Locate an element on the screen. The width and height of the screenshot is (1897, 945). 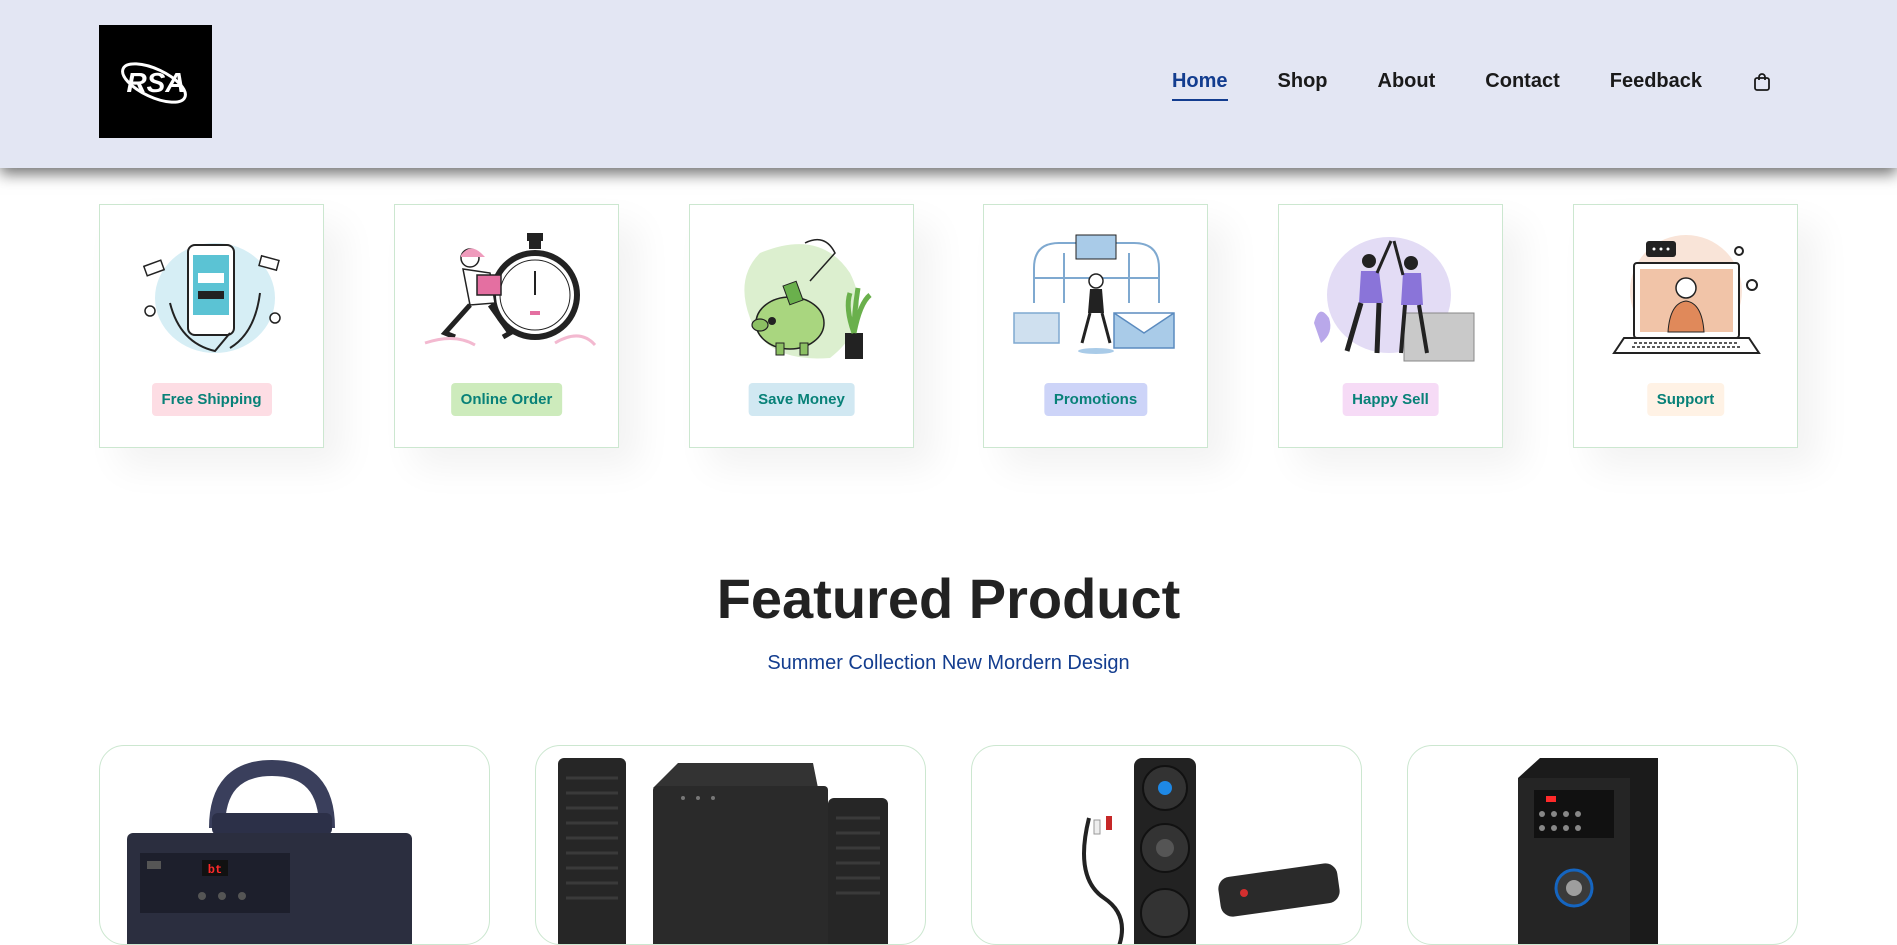
nav-shop: Shop is located at coordinates (1303, 81).